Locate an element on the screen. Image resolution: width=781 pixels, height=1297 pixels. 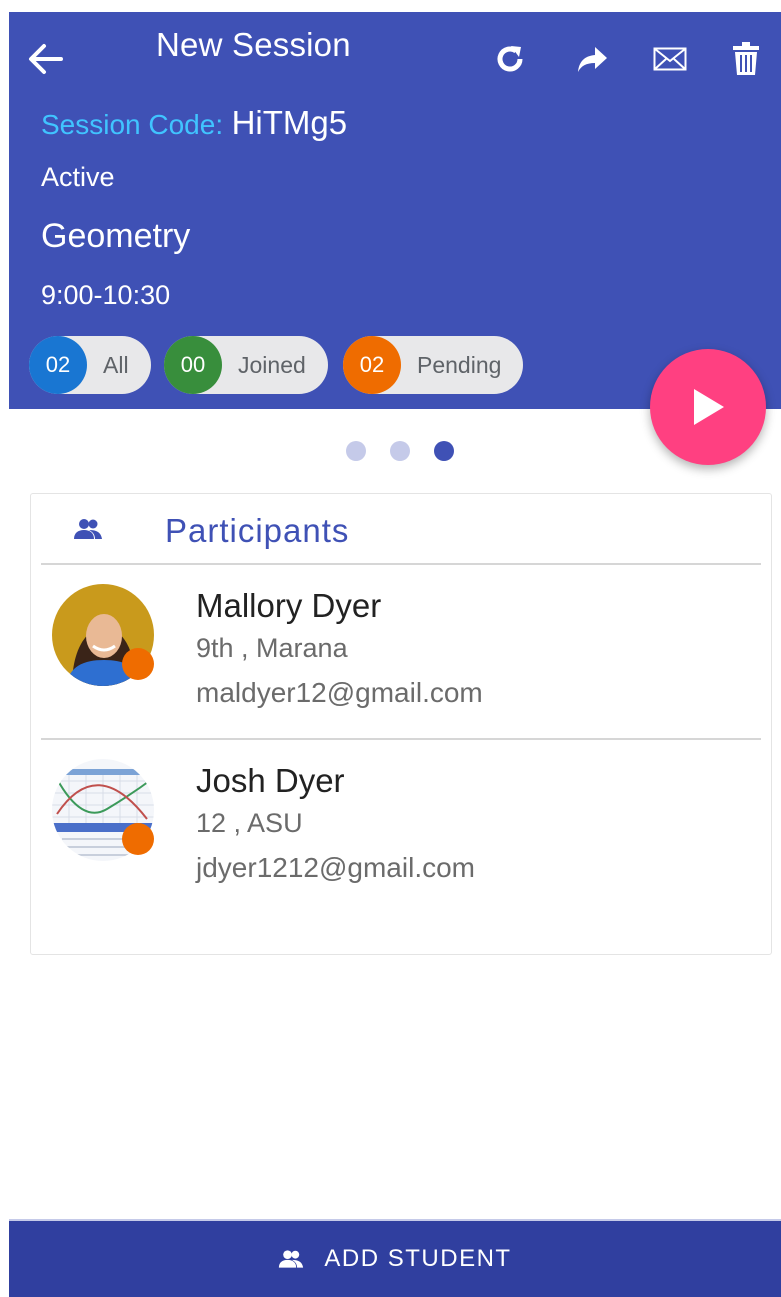
filter-pending-count: 02 is located at coordinates (372, 365).